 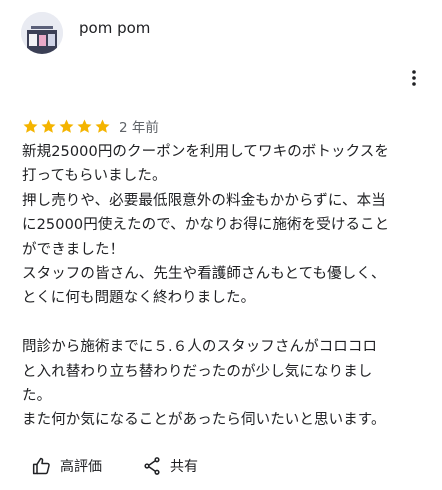 I want to click on reviewer-name: pom pom, so click(x=114, y=28).